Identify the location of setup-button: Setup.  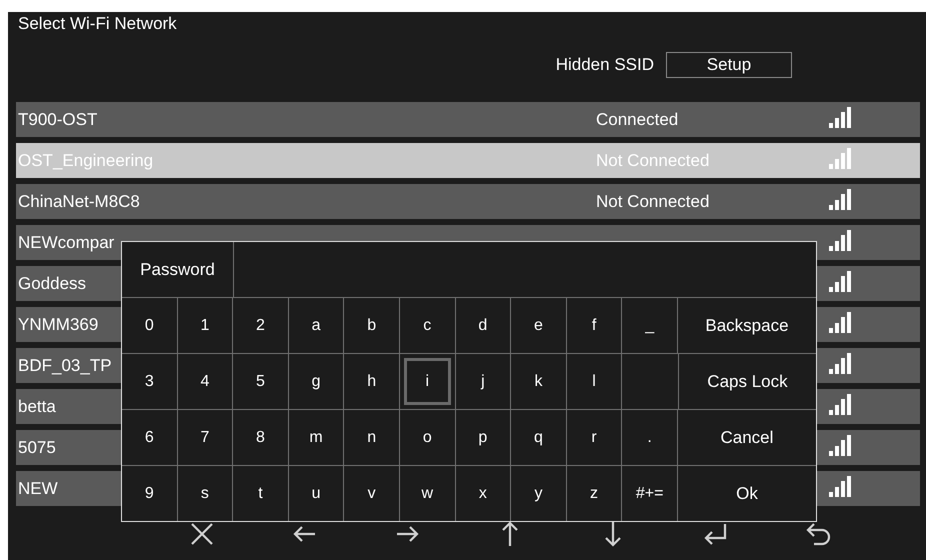
(729, 65).